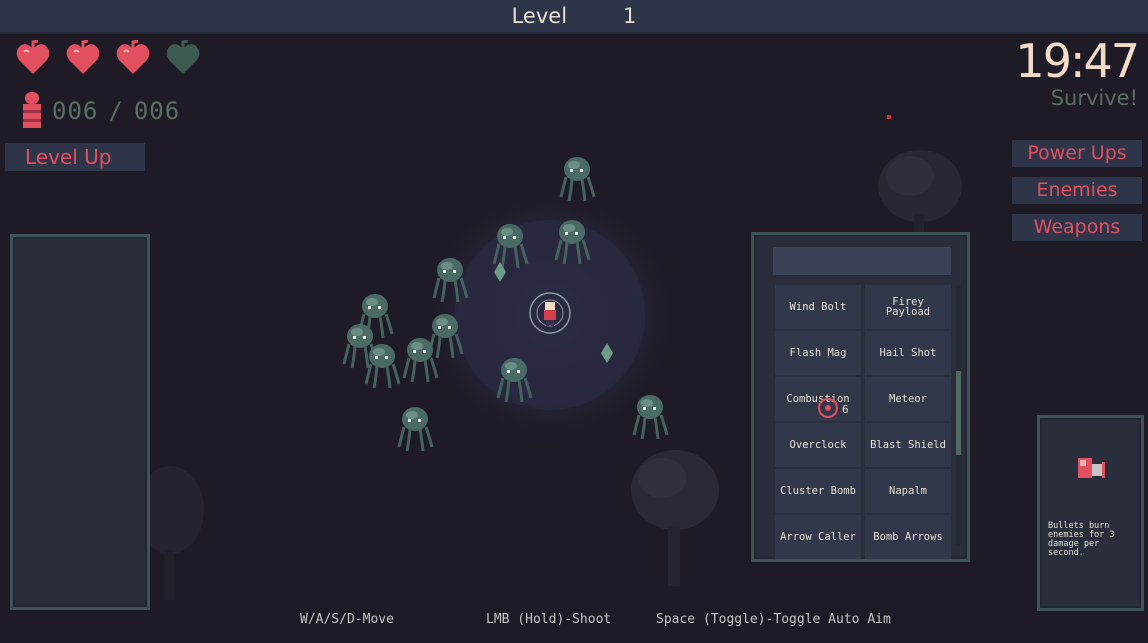 This screenshot has height=643, width=1148. What do you see at coordinates (1077, 153) in the screenshot?
I see `power-ups-button: Power Ups` at bounding box center [1077, 153].